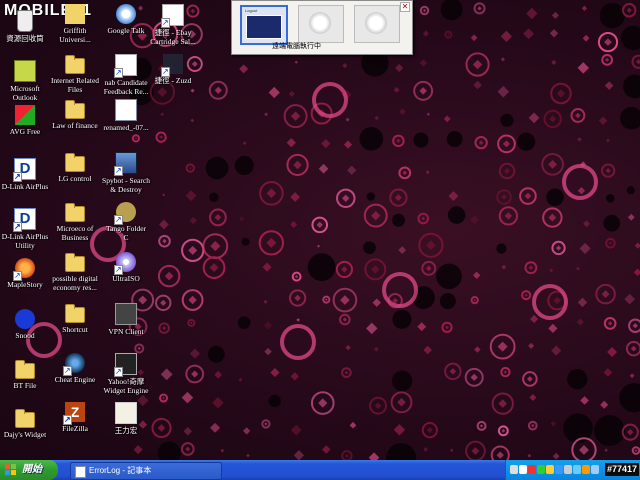  I want to click on wang-icon, so click(126, 413).